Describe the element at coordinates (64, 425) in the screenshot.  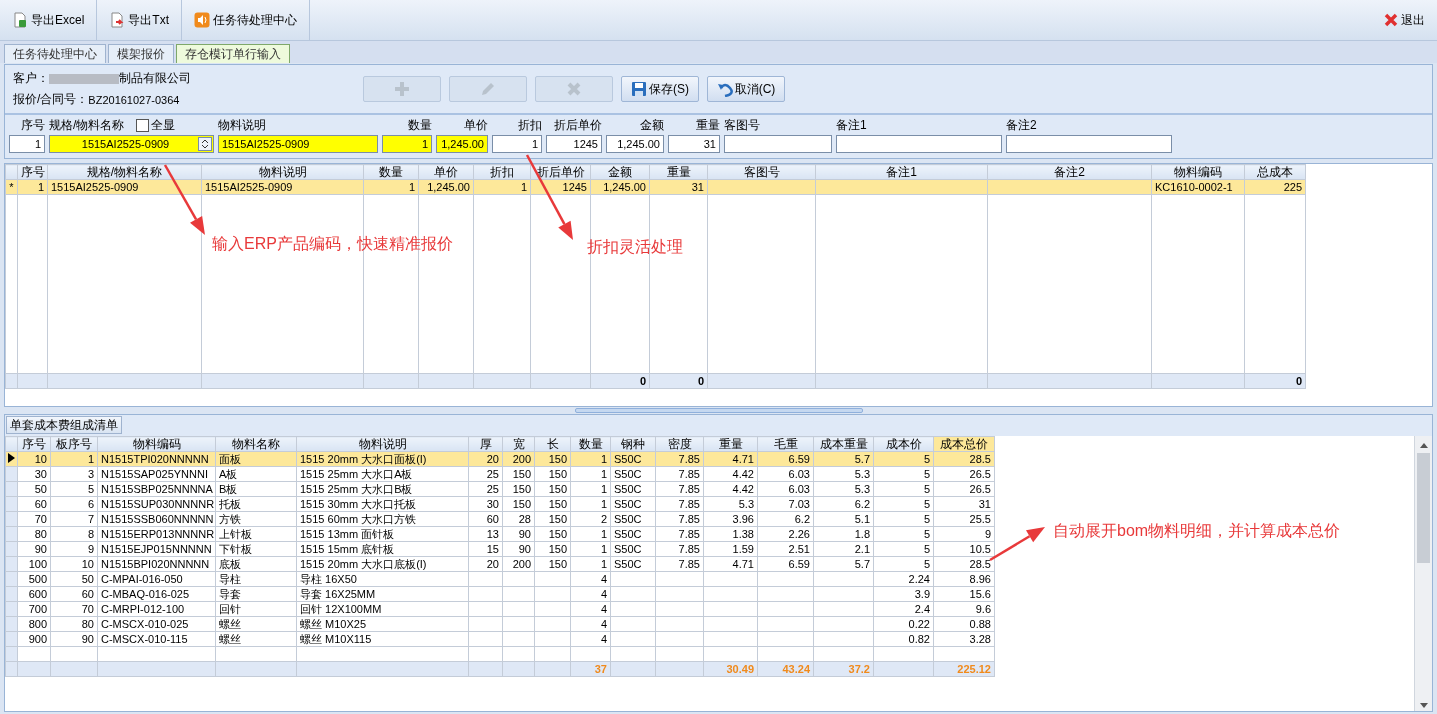
I see `section-title: 单套成本费组成清单` at that location.